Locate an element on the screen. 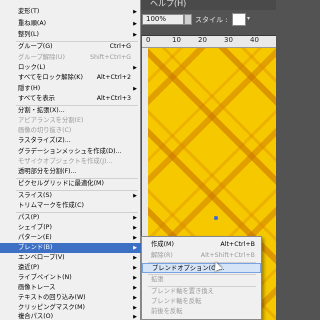 The width and height of the screenshot is (320, 320). ruler-tick-label: 0 is located at coordinates (148, 40).